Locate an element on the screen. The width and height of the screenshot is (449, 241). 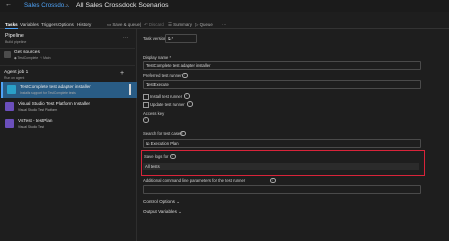
display-name-label: Display name * is located at coordinates (157, 57).